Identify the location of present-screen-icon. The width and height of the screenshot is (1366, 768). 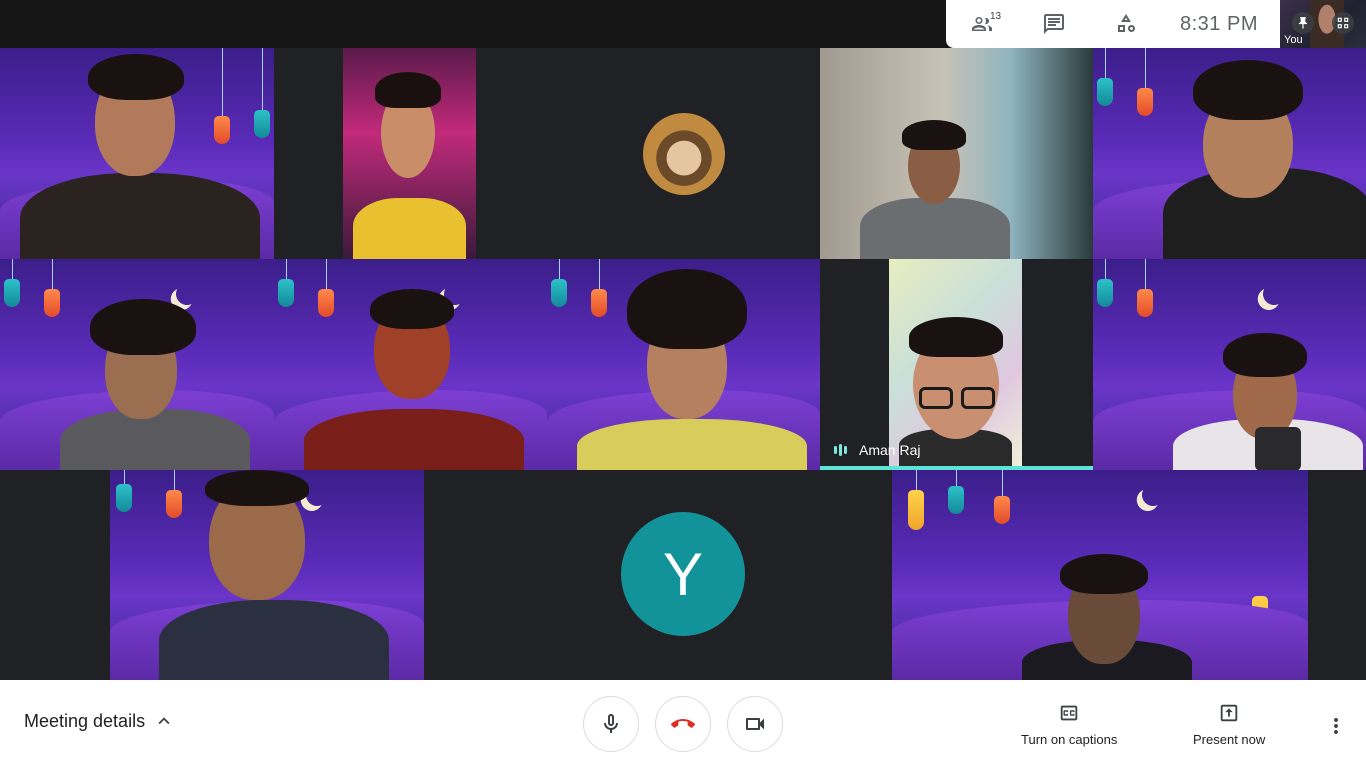
(1229, 713).